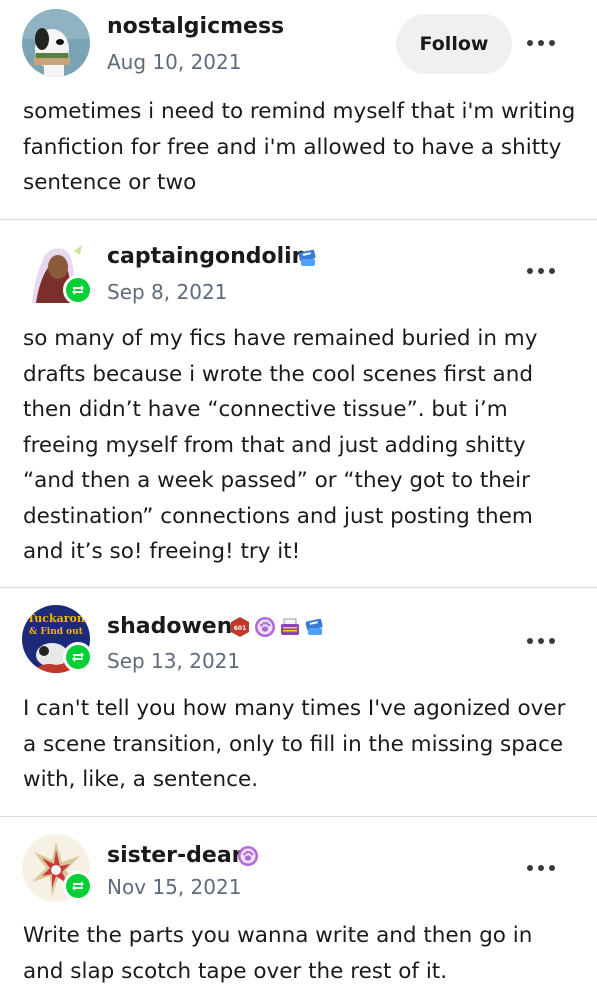  What do you see at coordinates (175, 855) in the screenshot?
I see `username: sister-dear` at bounding box center [175, 855].